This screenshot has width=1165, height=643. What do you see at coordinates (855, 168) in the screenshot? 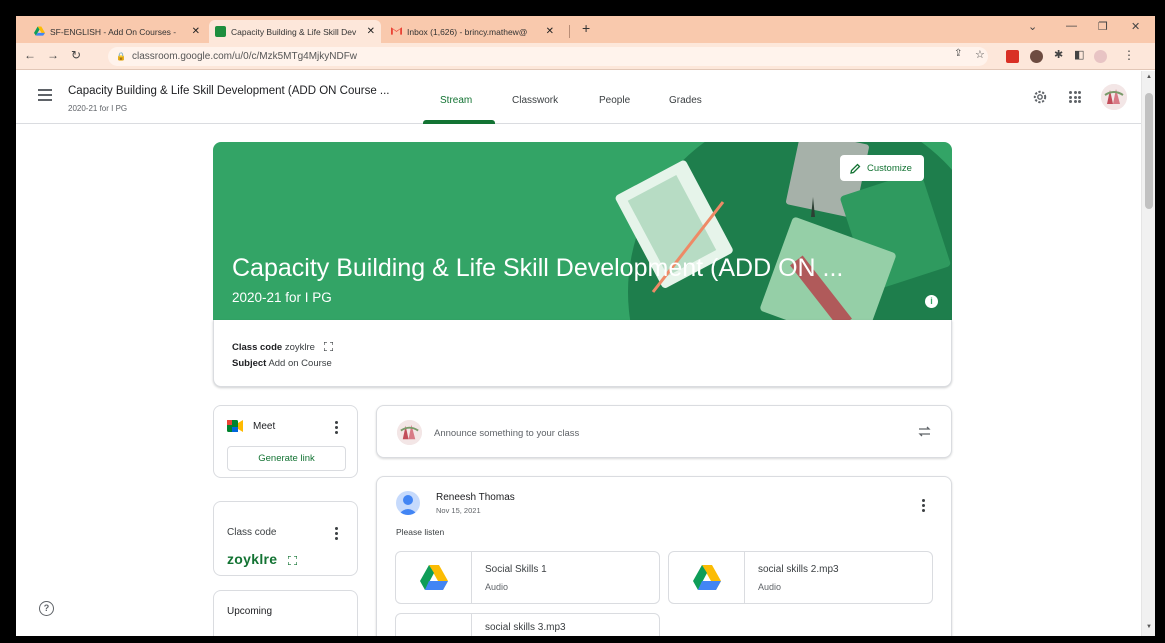
I see `pencil-icon` at bounding box center [855, 168].